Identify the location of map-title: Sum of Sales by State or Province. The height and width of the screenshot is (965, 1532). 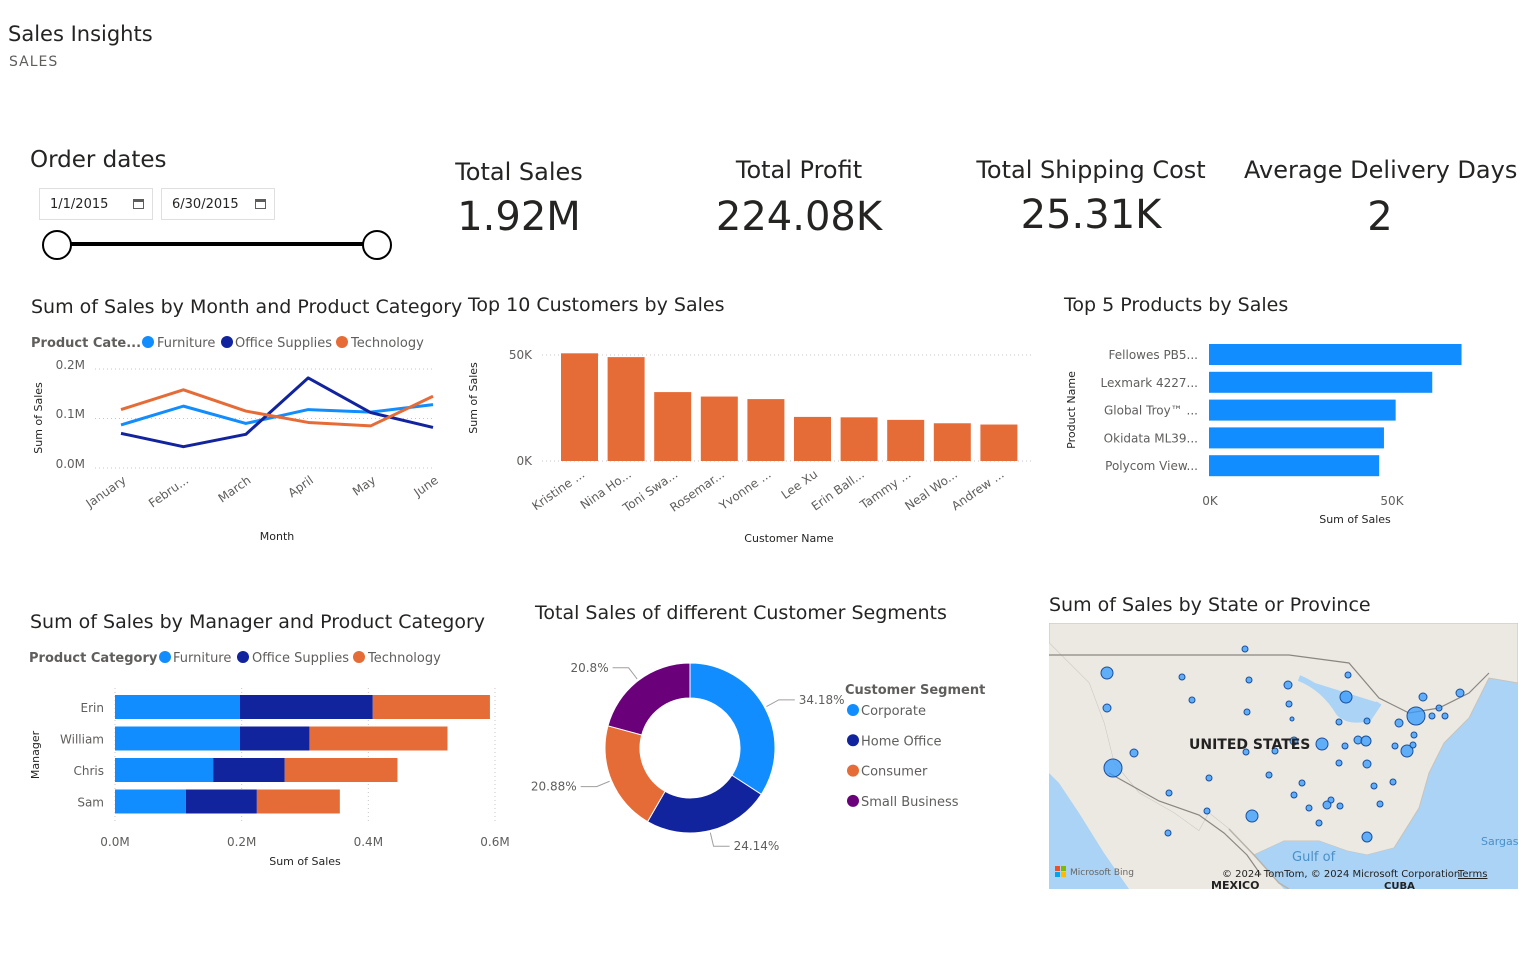
(1210, 605).